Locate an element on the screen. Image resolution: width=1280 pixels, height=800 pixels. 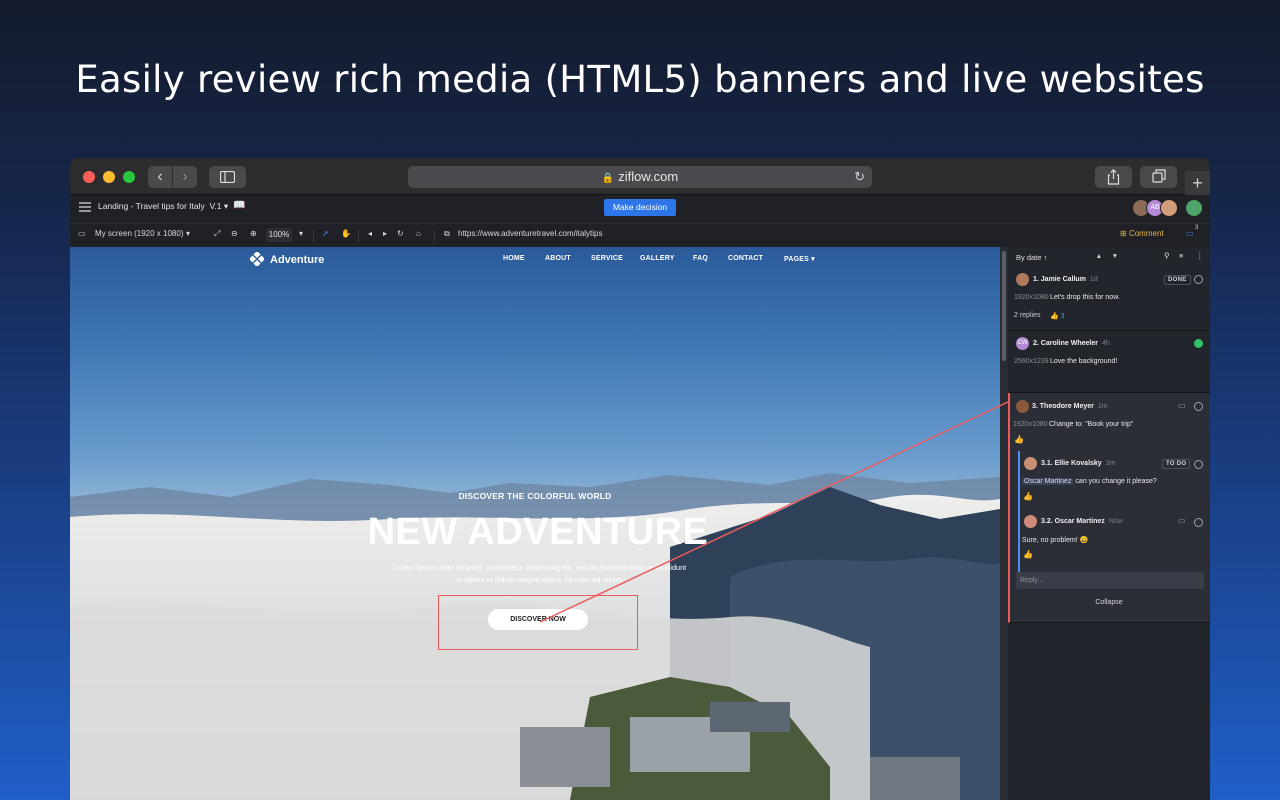
reply-author: 3.1. Ellie Kovalsky 3m is located at coordinates (1078, 463).